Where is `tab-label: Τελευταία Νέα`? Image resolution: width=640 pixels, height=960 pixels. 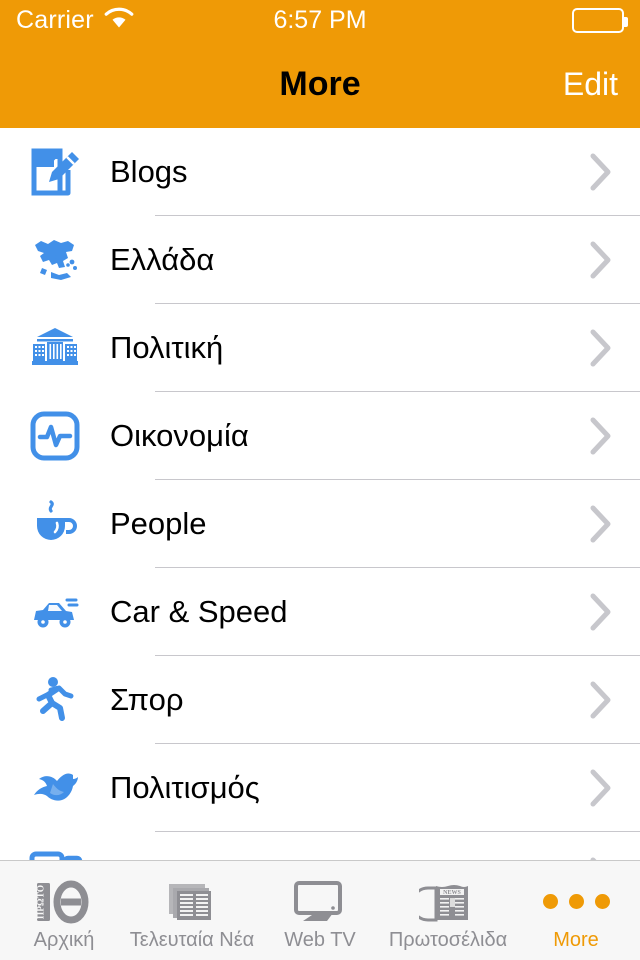
tab-label: Τελευταία Νέα is located at coordinates (192, 939).